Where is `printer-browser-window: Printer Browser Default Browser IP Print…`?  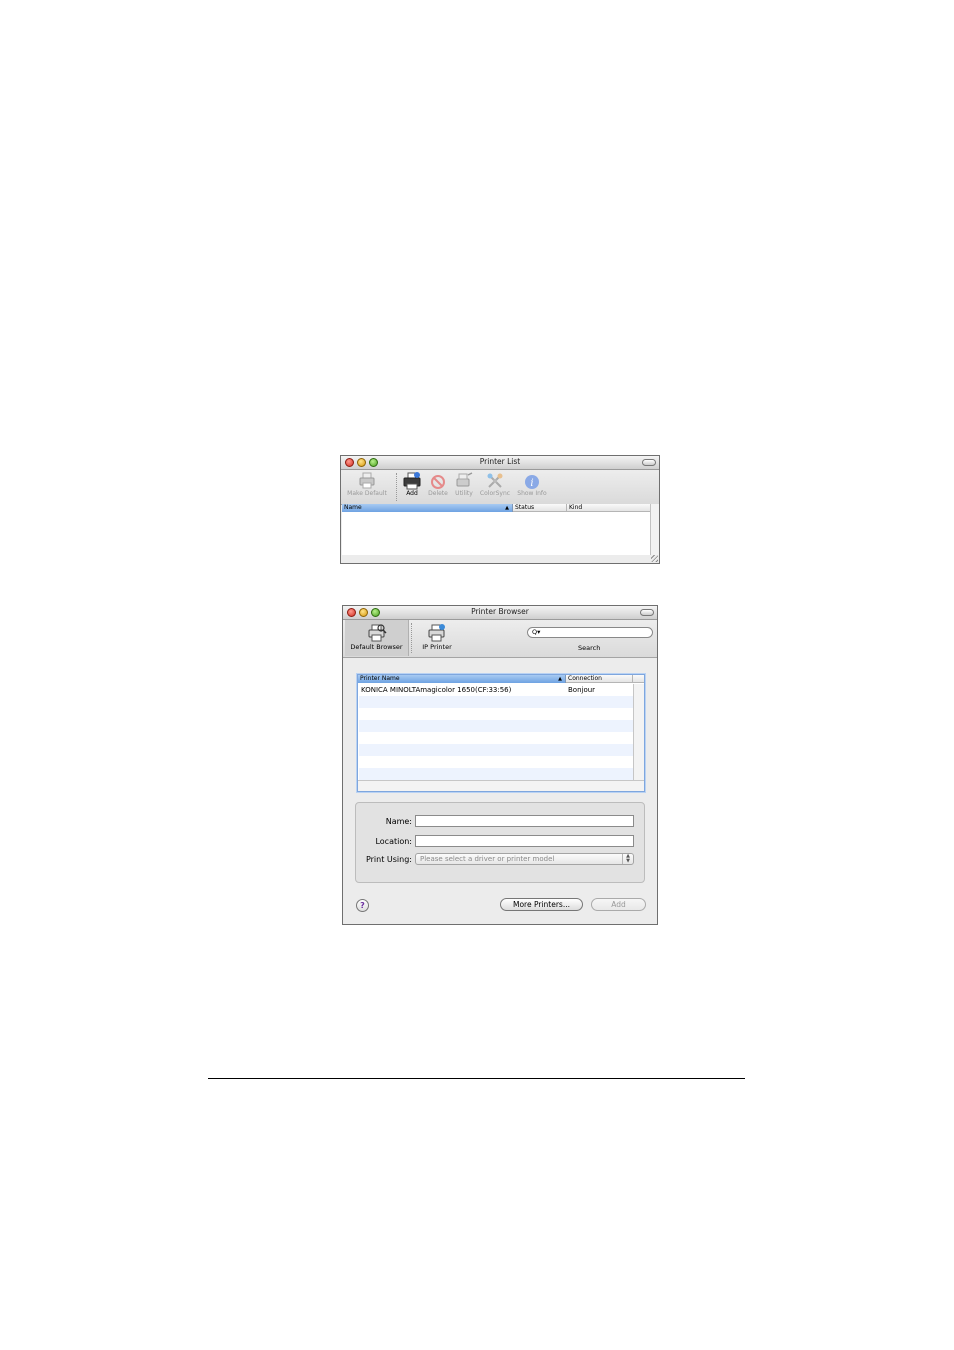
printer-browser-window: Printer Browser Default Browser IP Print… is located at coordinates (500, 765).